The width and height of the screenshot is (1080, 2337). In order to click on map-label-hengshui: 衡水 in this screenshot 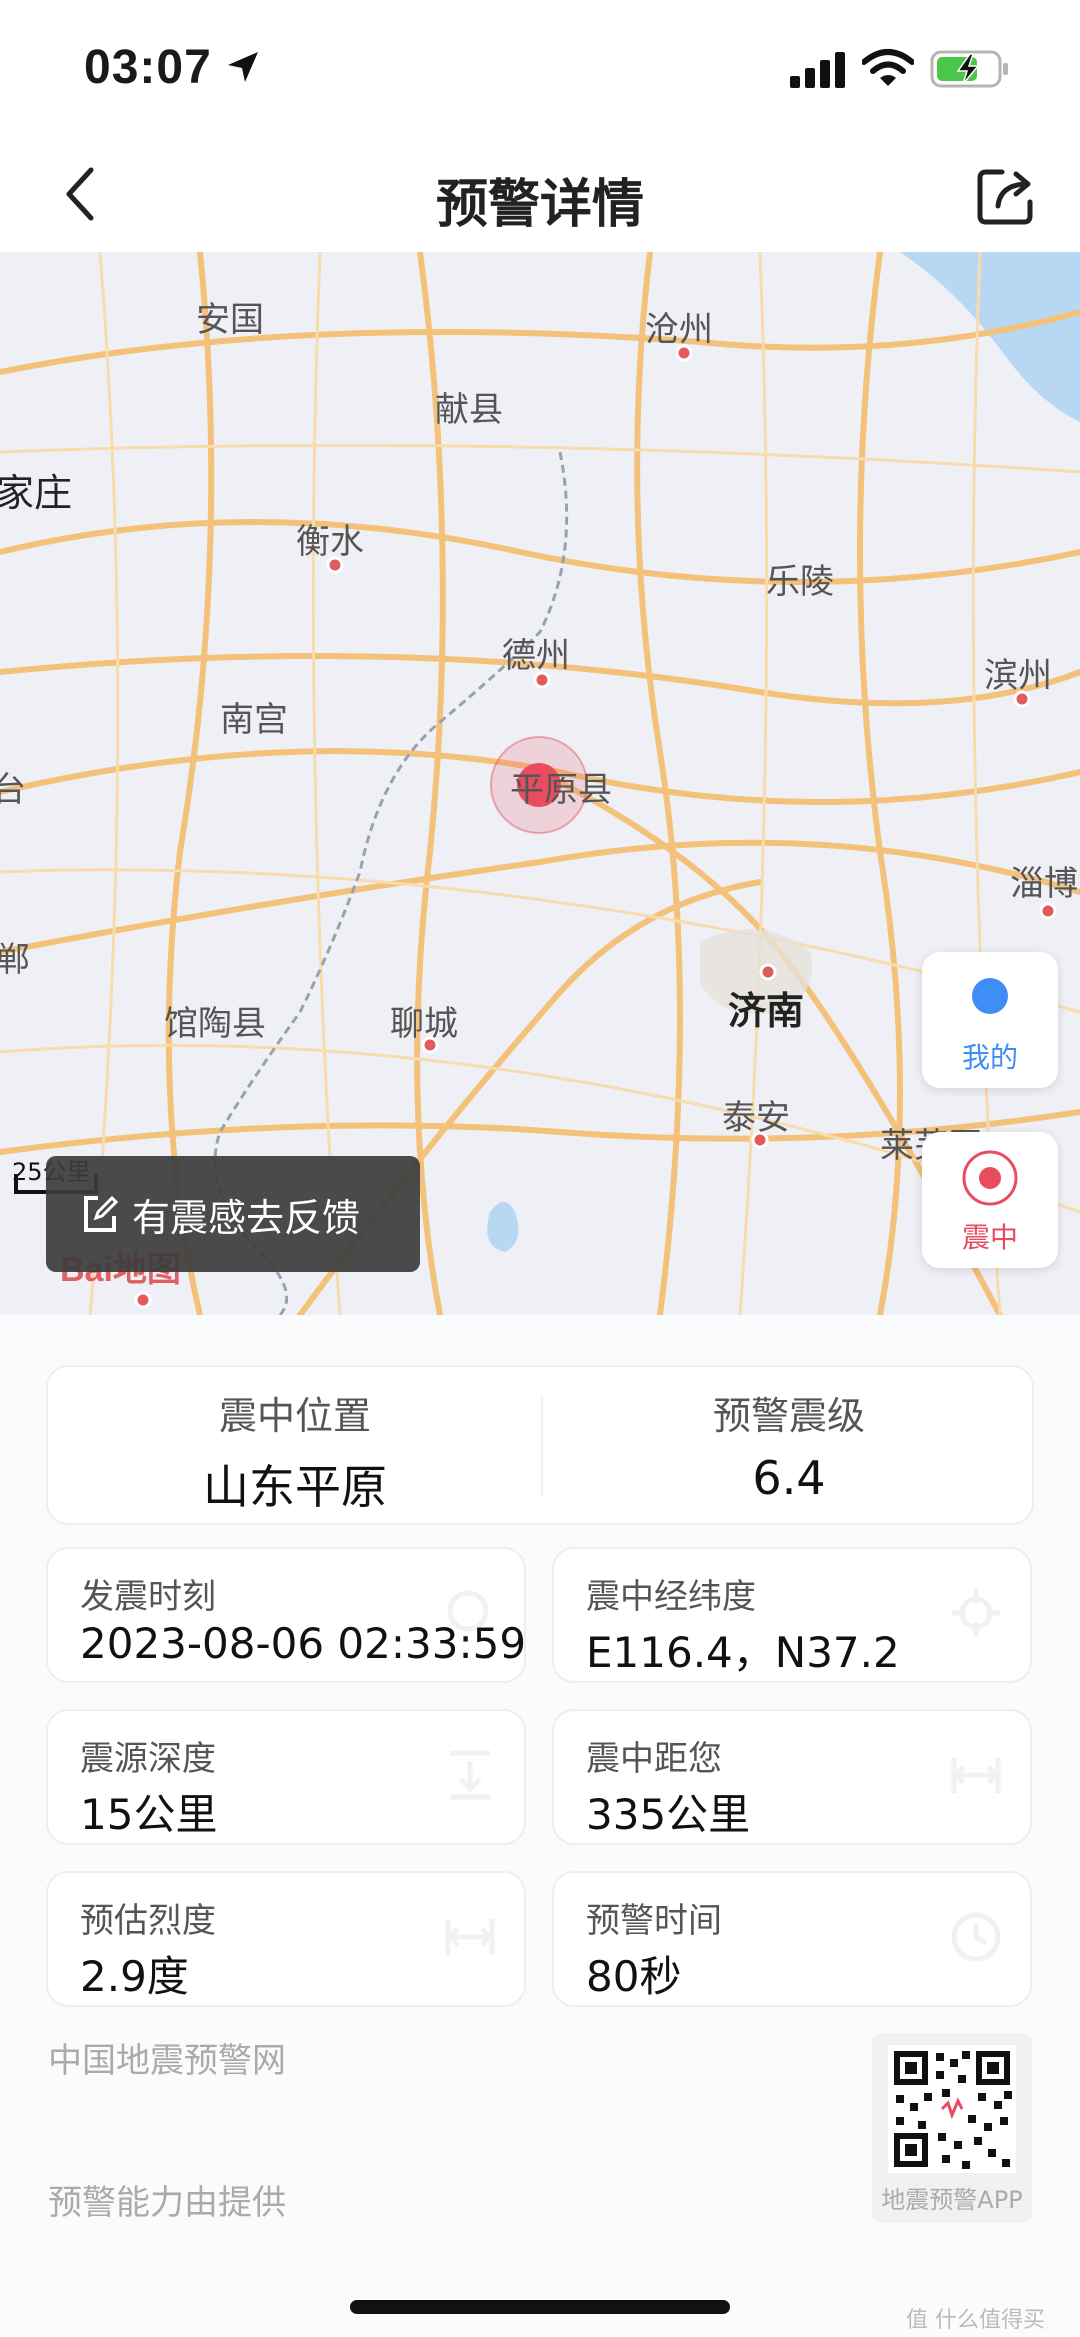, I will do `click(330, 542)`.